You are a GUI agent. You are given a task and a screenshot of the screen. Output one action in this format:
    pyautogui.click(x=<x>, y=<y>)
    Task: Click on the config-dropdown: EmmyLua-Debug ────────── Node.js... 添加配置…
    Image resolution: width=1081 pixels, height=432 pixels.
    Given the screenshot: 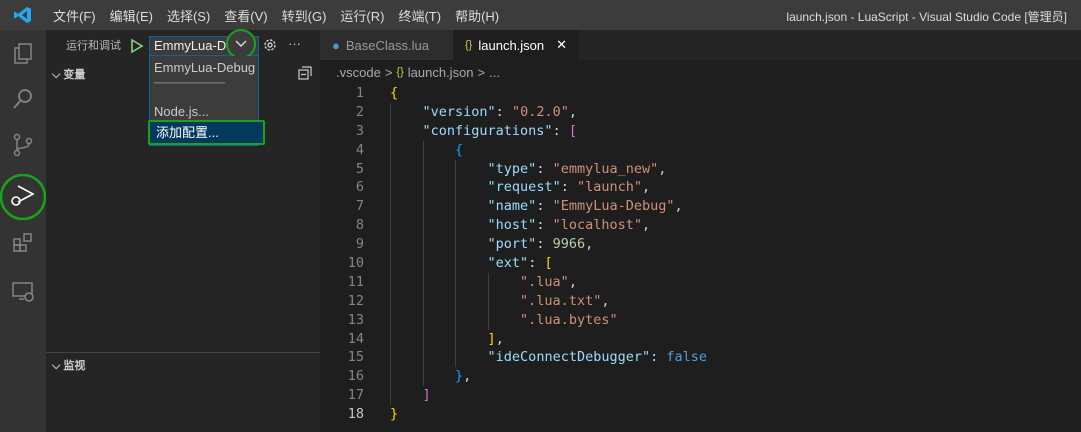 What is the action you would take?
    pyautogui.click(x=206, y=101)
    